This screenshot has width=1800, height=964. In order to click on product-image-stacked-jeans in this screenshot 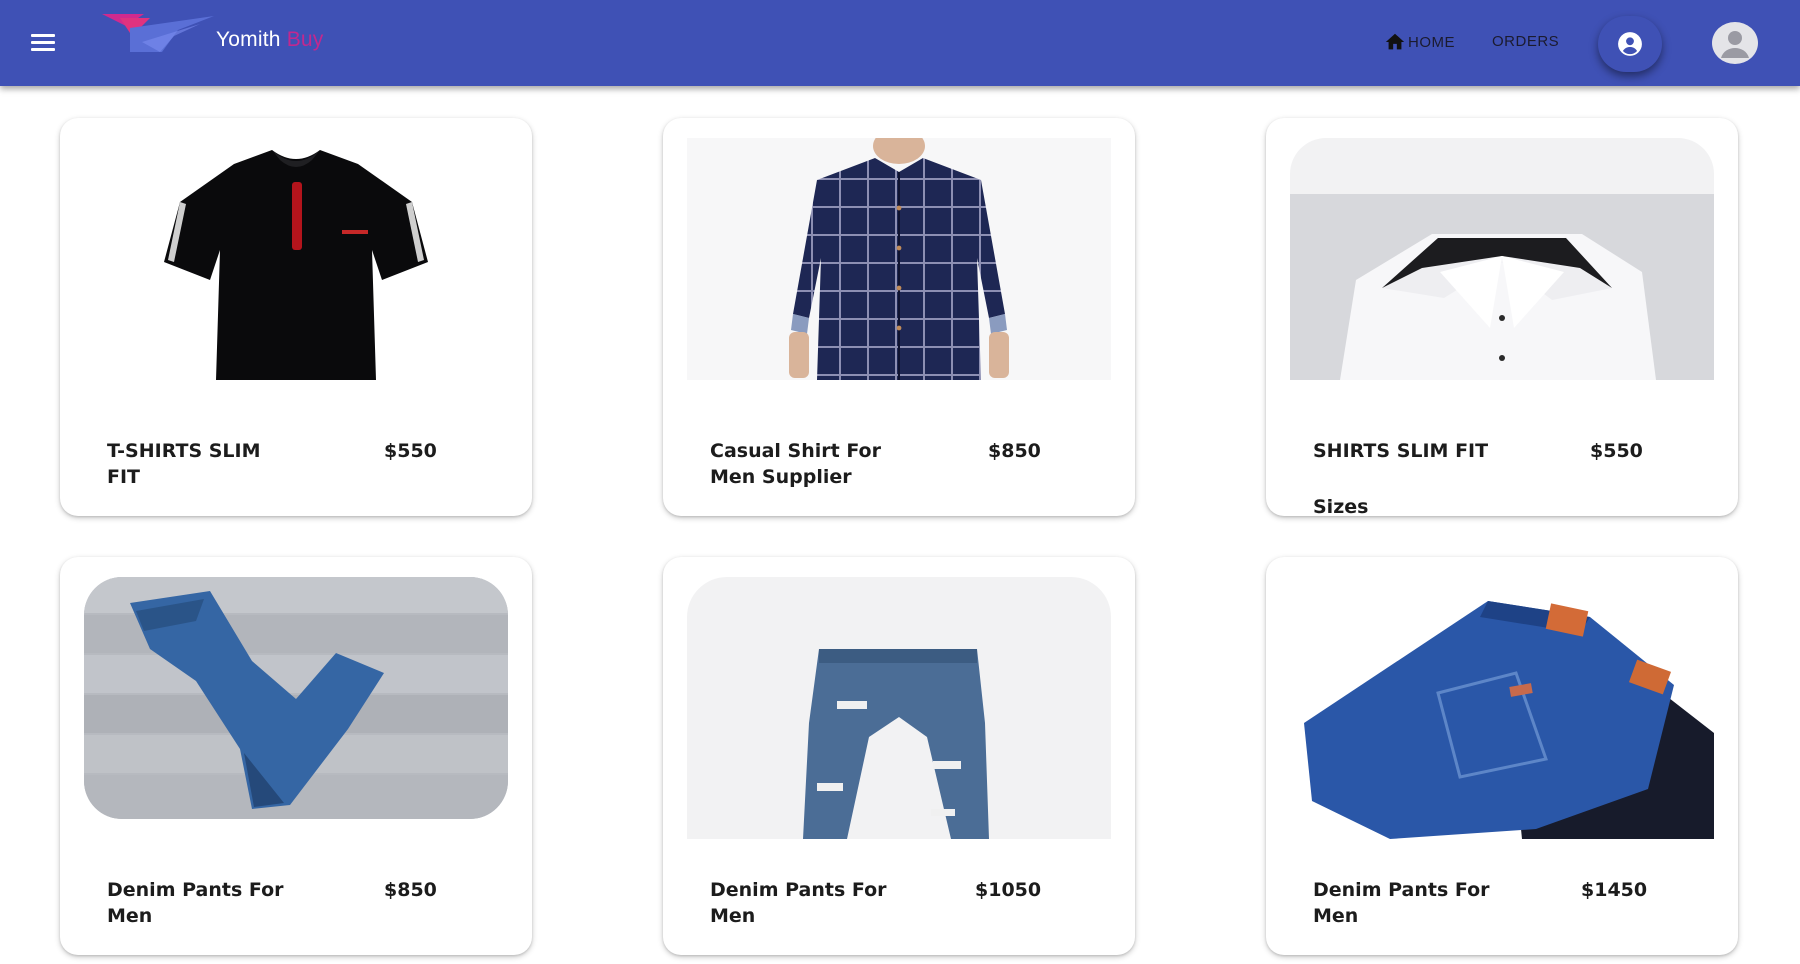, I will do `click(1502, 708)`.